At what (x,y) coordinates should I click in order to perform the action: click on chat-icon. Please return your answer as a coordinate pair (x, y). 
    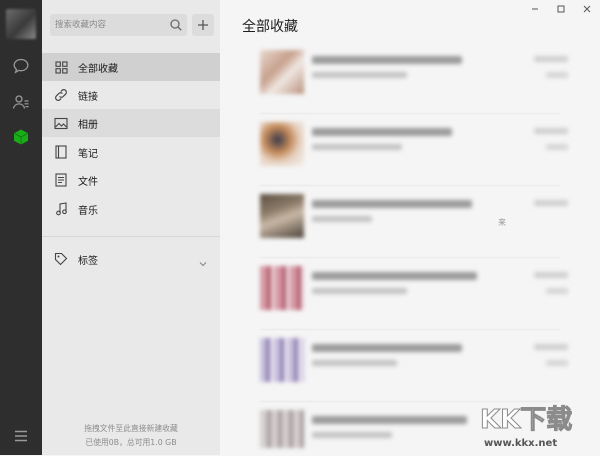
    Looking at the image, I should click on (21, 66).